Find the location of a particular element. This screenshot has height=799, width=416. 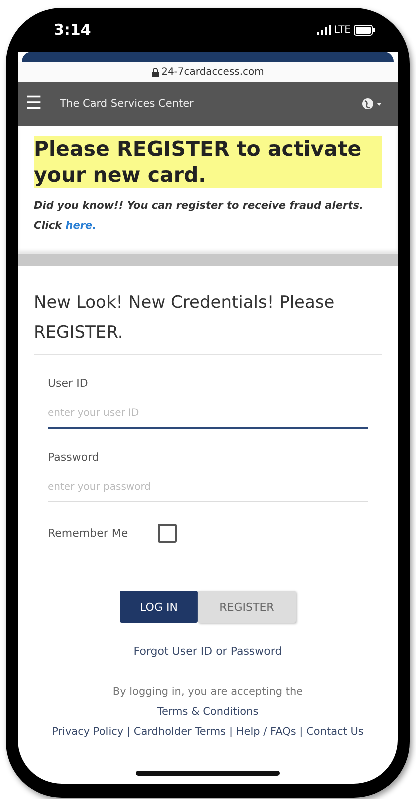

footer-link: Help / FAQs is located at coordinates (266, 732).